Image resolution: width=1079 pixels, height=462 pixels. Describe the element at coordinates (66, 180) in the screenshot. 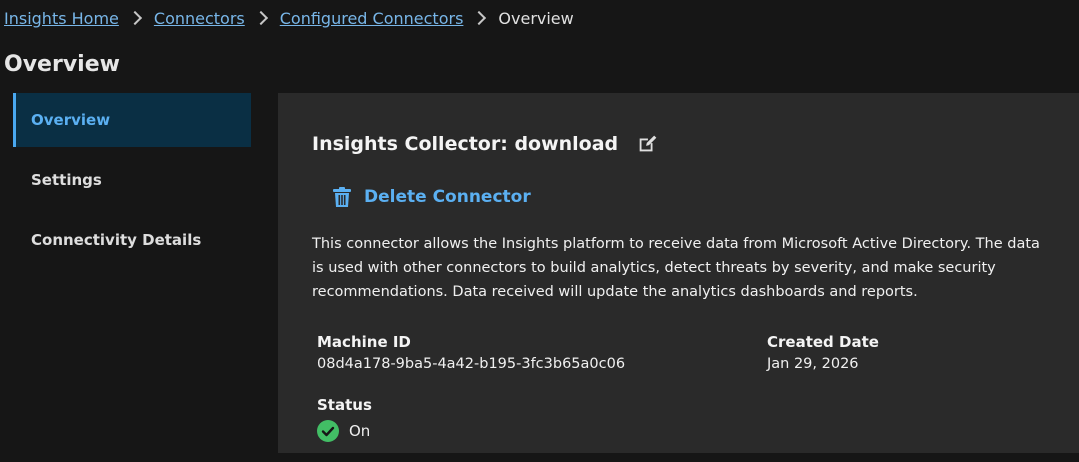

I see `sidenav-item-label: Settings` at that location.